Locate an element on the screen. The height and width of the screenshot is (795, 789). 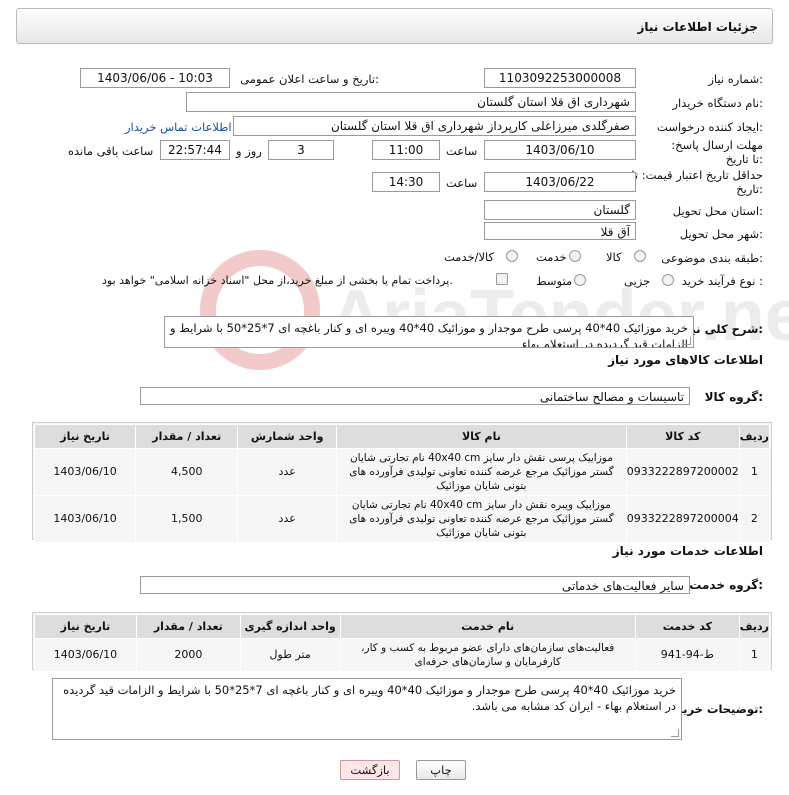
header-panel: جزئیات اطلاعات نیاز is located at coordinates (394, 26).